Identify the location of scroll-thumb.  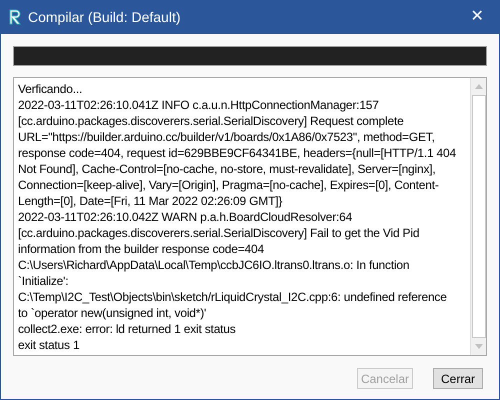
(479, 216).